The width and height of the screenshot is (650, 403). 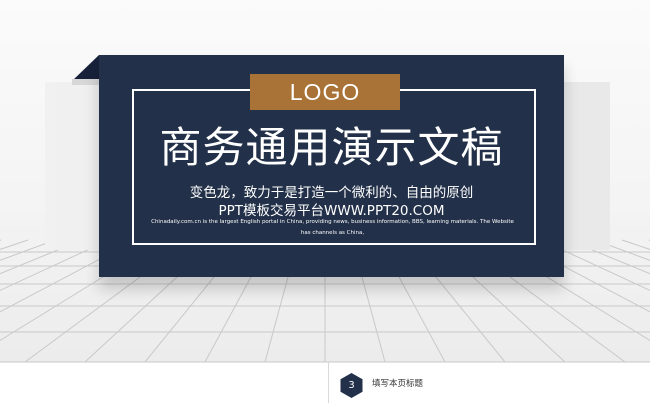 What do you see at coordinates (85, 68) in the screenshot?
I see `ribbon-fold` at bounding box center [85, 68].